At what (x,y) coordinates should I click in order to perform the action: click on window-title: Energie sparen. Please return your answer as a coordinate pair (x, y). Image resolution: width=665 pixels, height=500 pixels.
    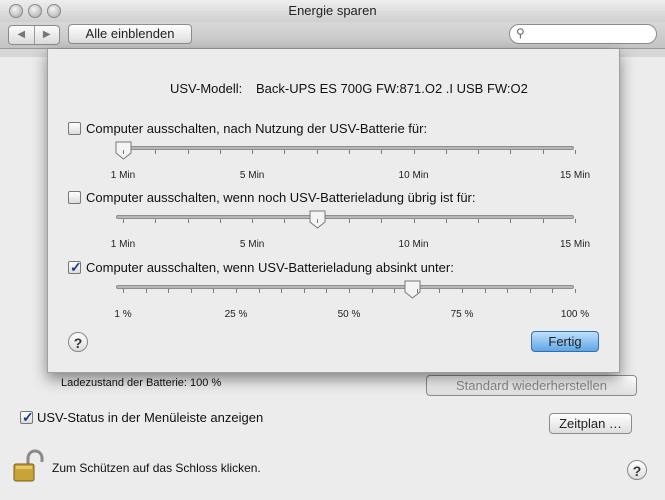
    Looking at the image, I should click on (332, 10).